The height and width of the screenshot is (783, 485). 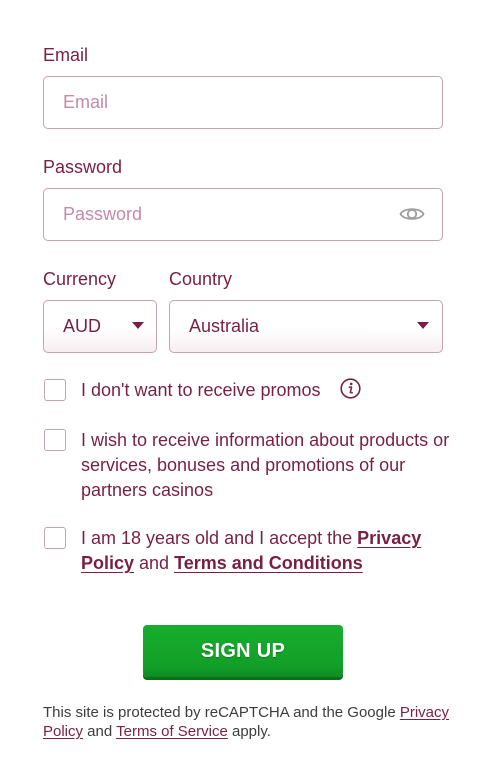 I want to click on country-label: Country, so click(x=201, y=279).